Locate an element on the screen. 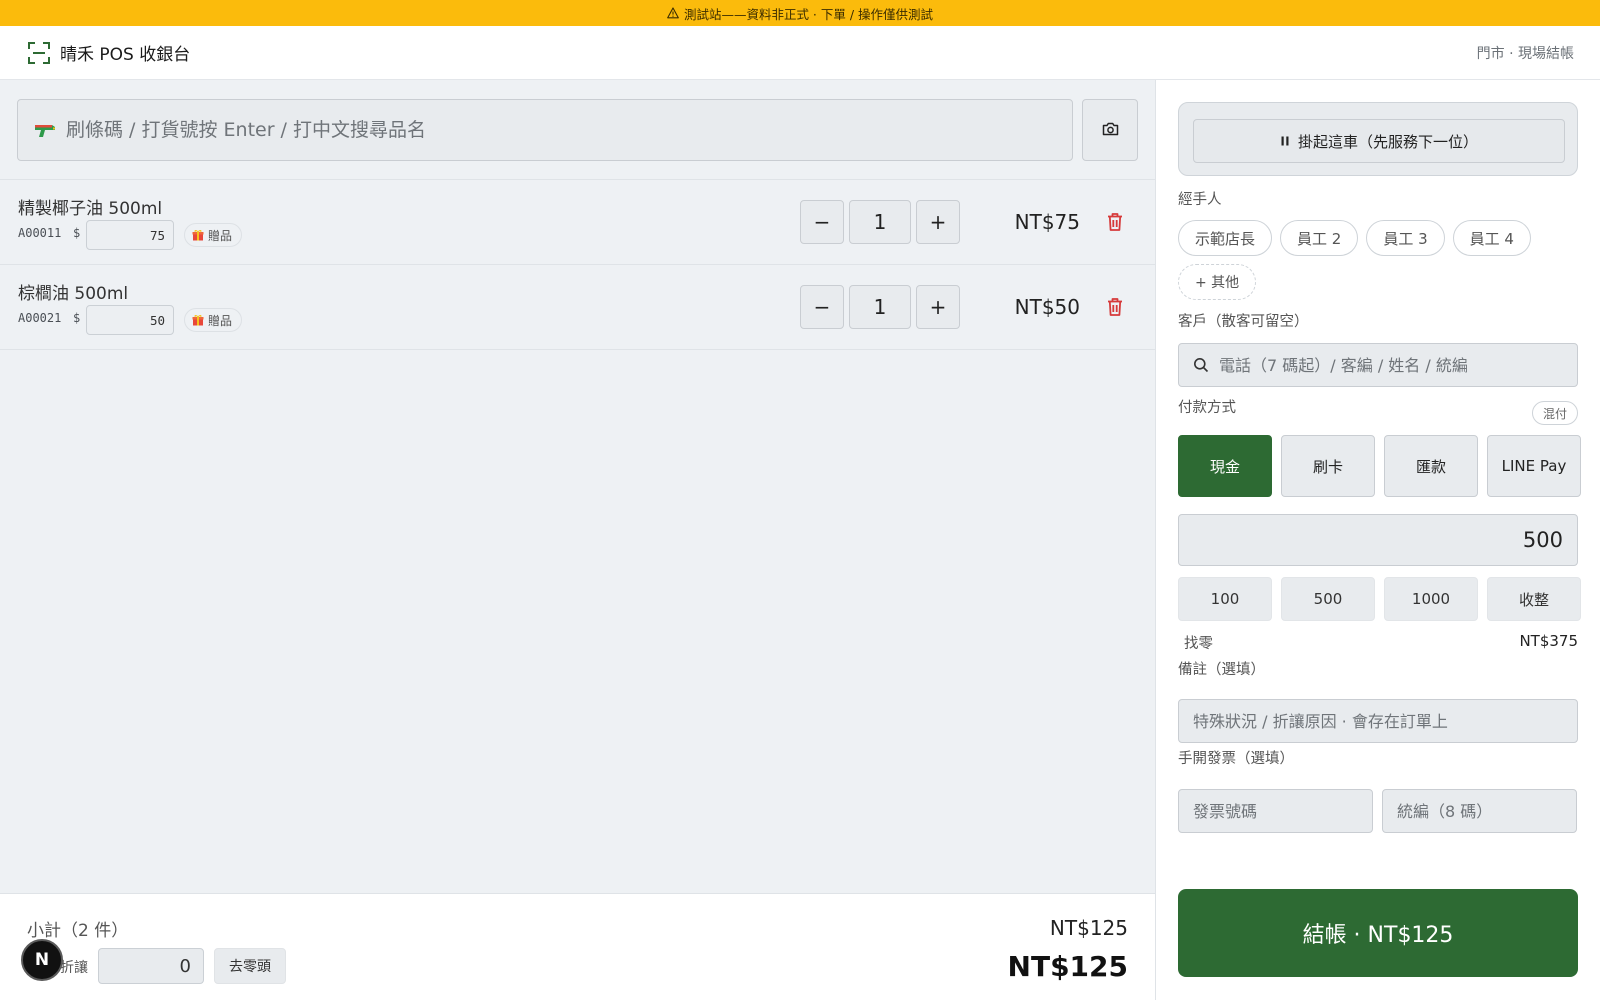  dev-tools-badge: N is located at coordinates (42, 960).